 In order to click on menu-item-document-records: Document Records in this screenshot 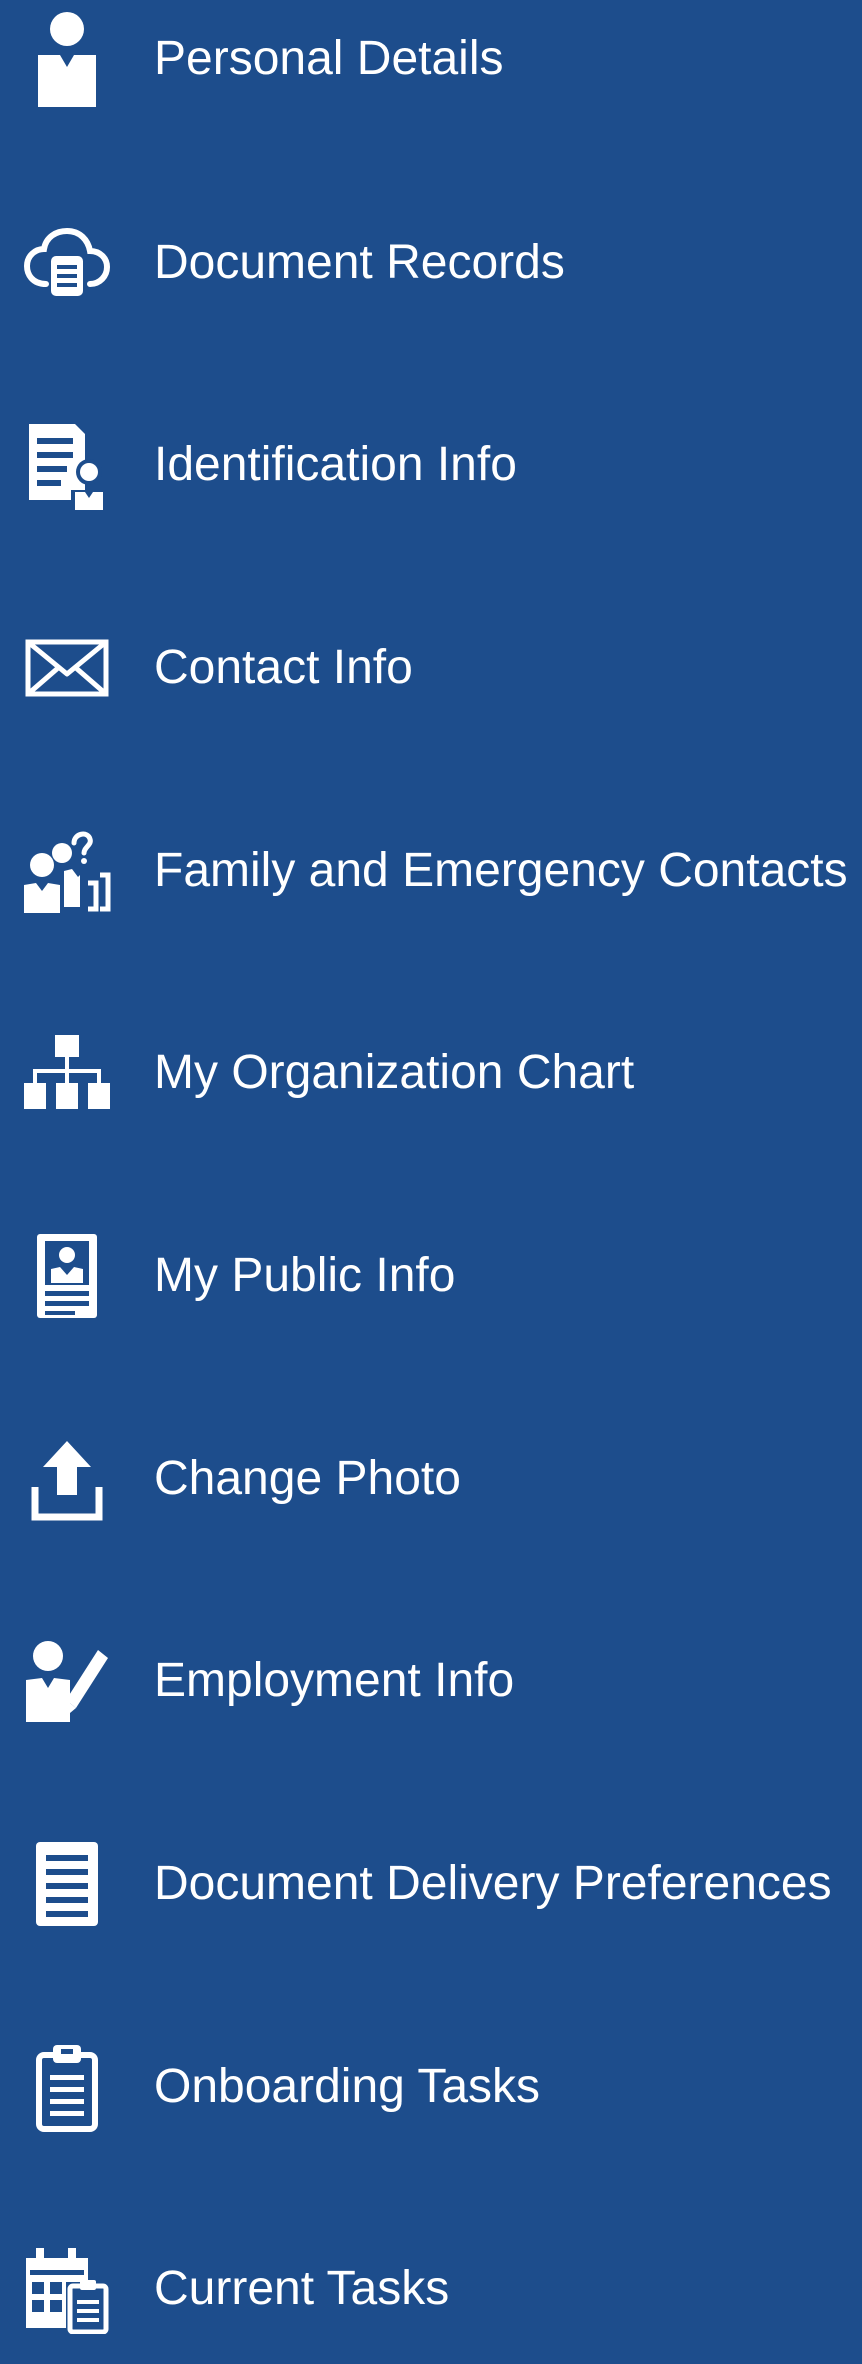, I will do `click(431, 263)`.